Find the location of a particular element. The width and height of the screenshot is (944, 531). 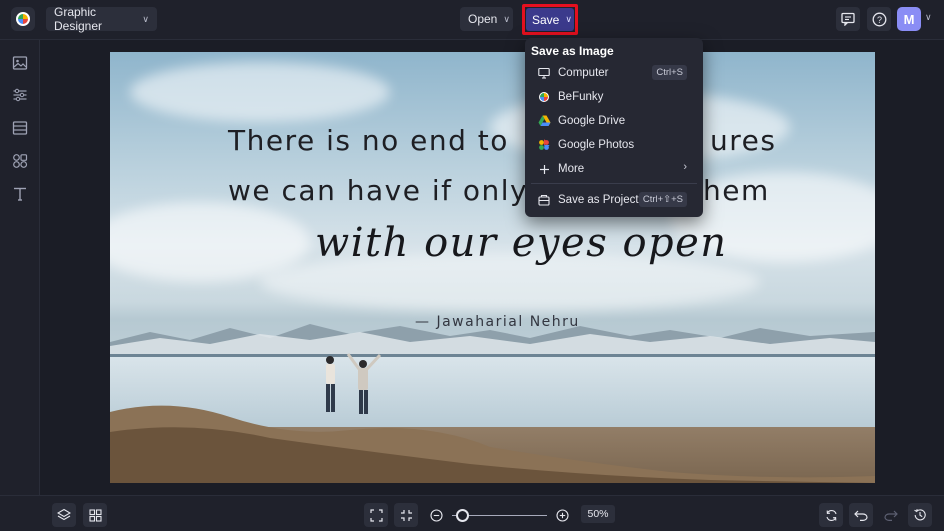

help-icon: ? is located at coordinates (879, 19).